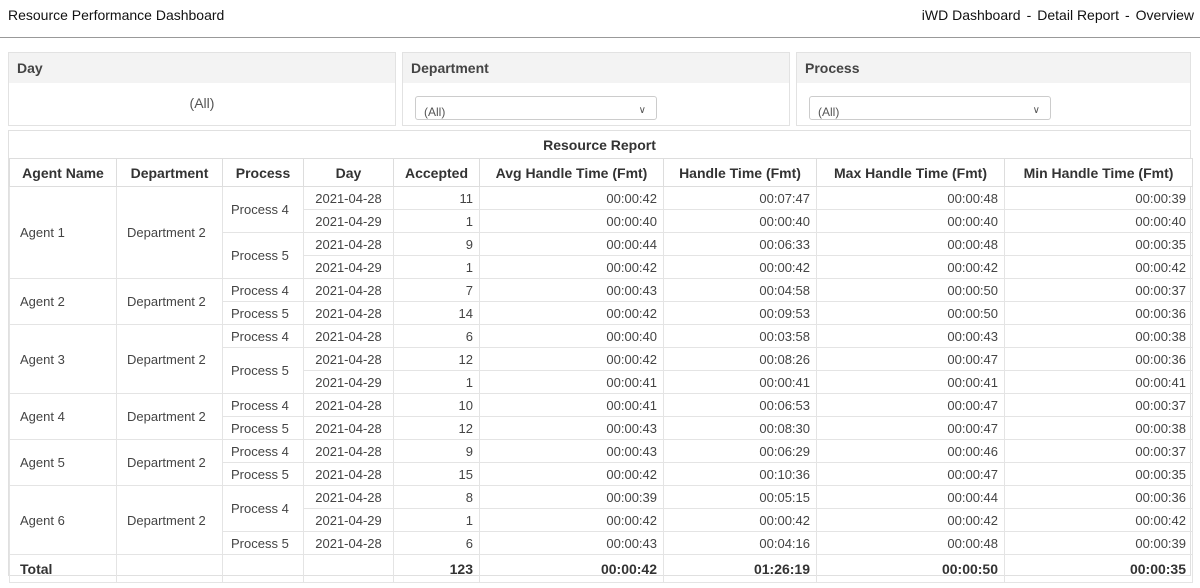 The height and width of the screenshot is (588, 1200). Describe the element at coordinates (740, 520) in the screenshot. I see `handle-time-cell: 00:00:42` at that location.